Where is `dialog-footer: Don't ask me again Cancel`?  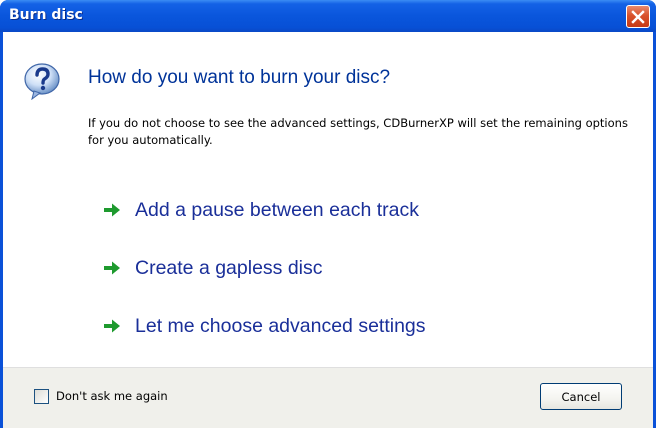 dialog-footer: Don't ask me again Cancel is located at coordinates (328, 397).